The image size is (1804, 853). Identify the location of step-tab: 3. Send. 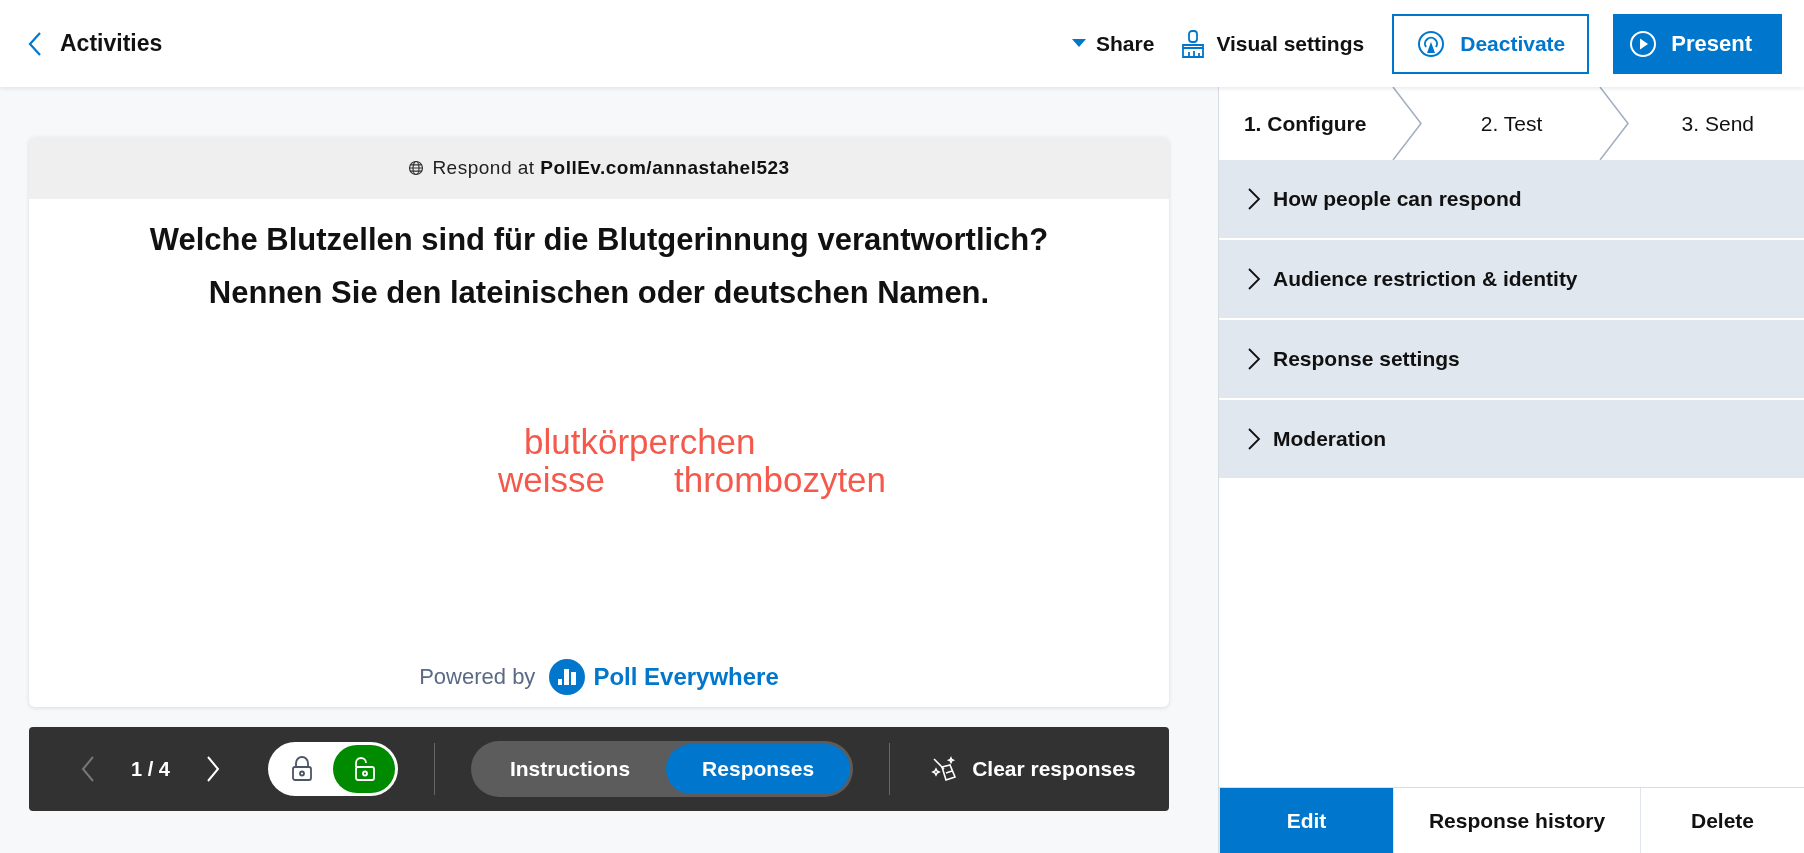
(1717, 123).